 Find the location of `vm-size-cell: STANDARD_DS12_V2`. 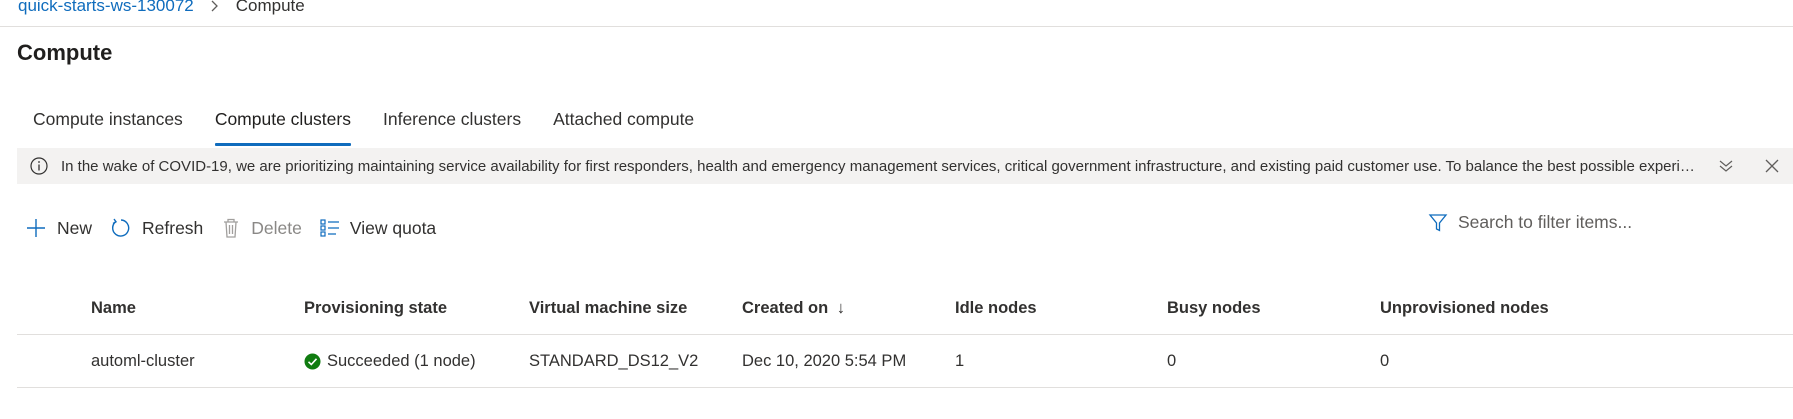

vm-size-cell: STANDARD_DS12_V2 is located at coordinates (614, 361).